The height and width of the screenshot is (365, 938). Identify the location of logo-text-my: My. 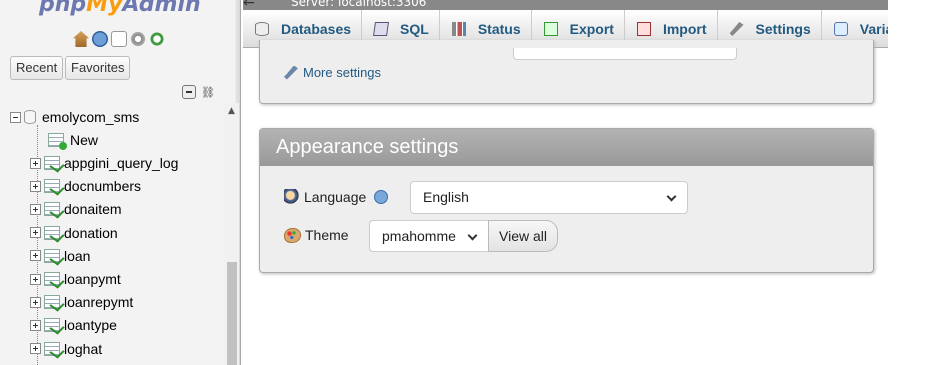
(104, 8).